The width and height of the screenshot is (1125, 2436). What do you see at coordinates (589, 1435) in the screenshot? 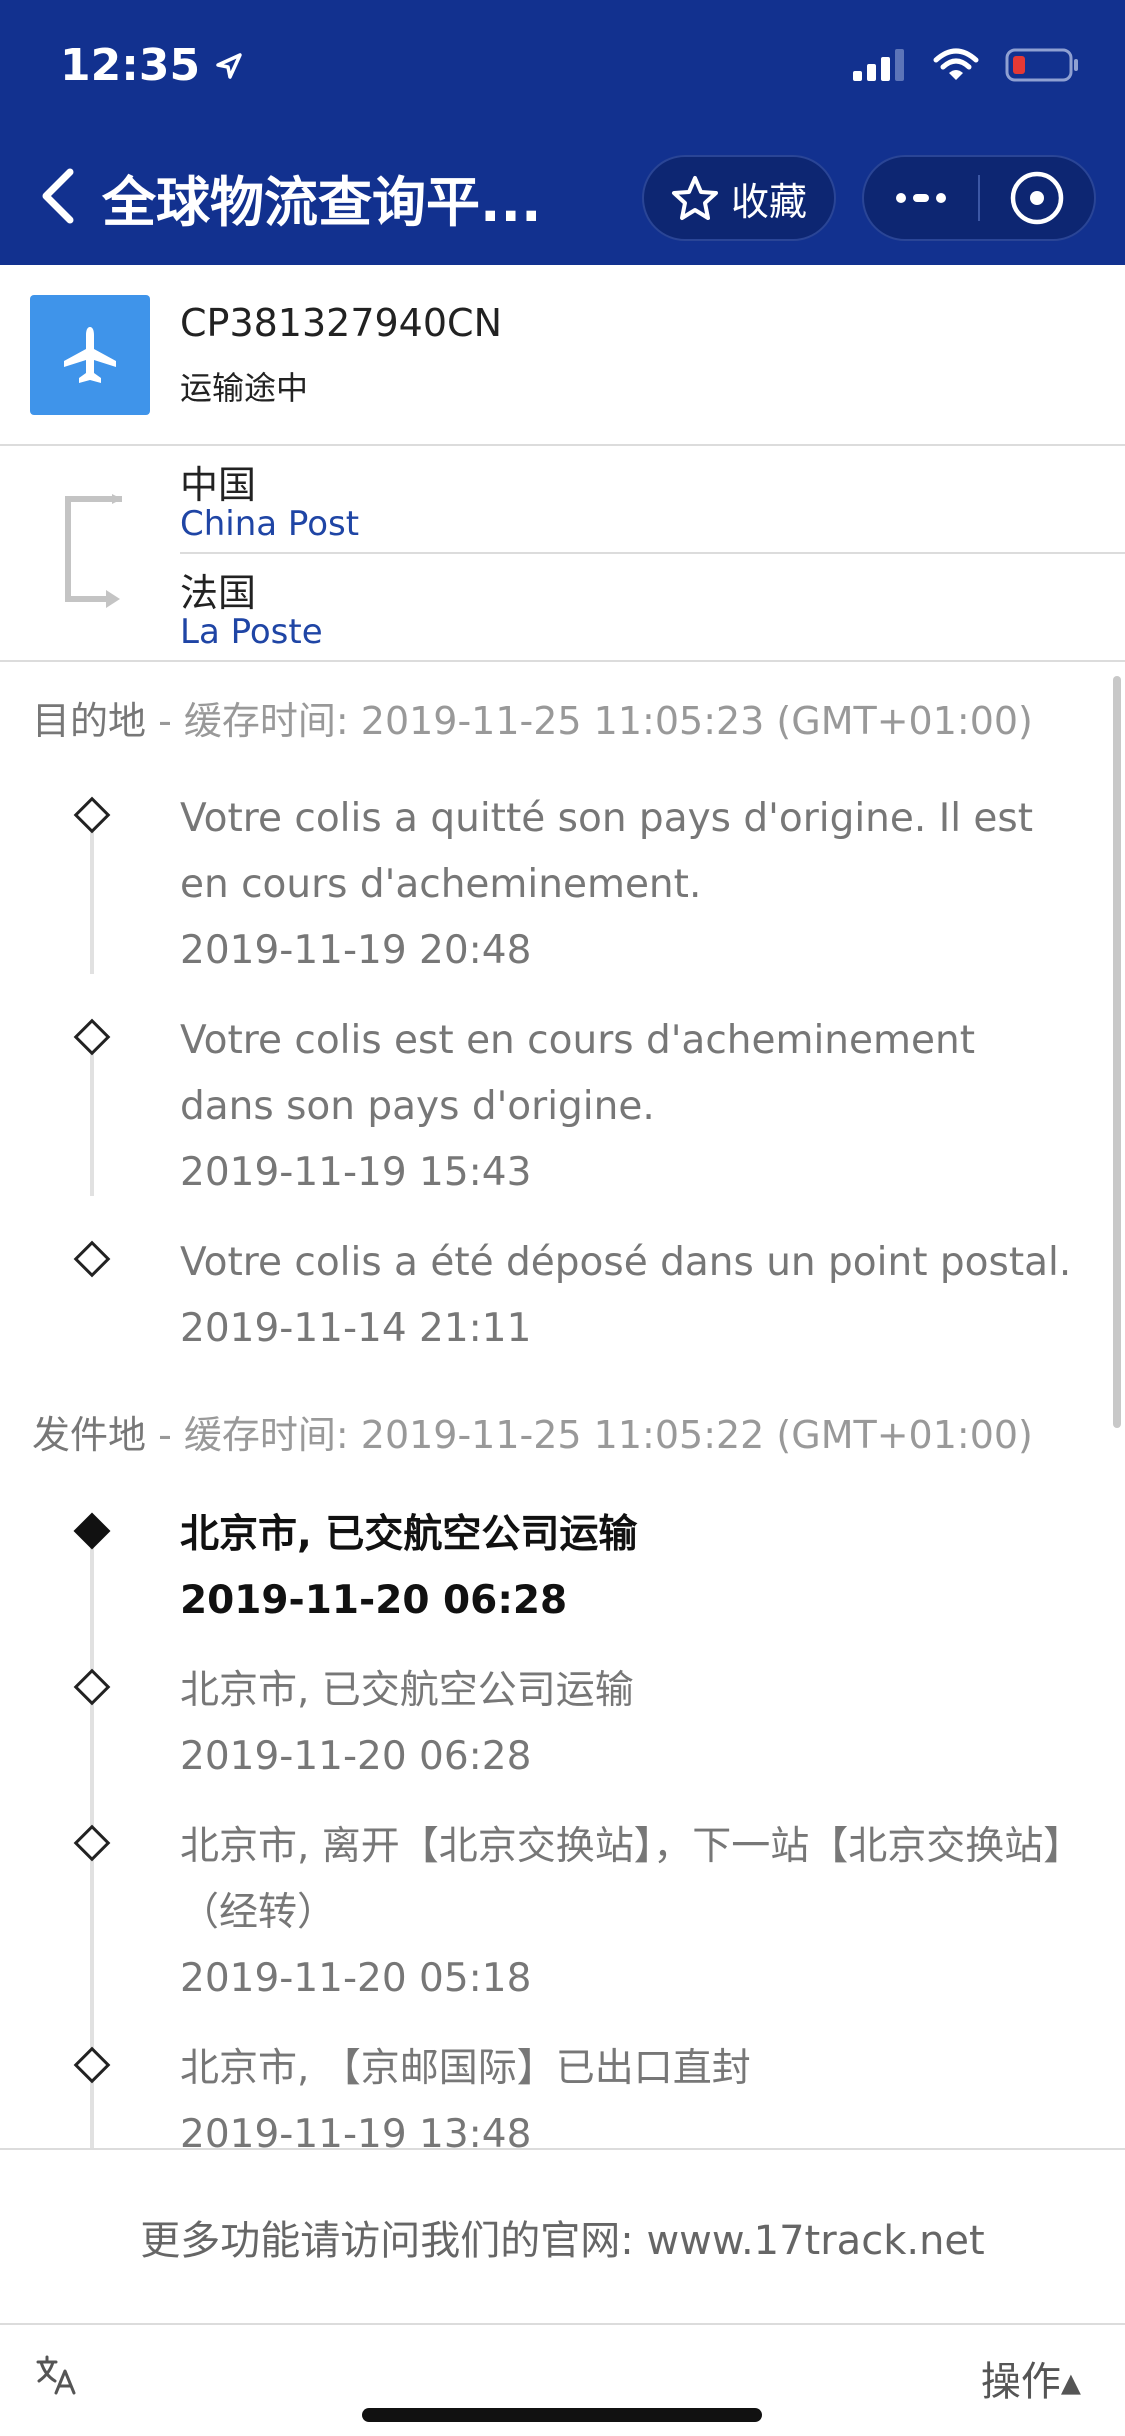
I see `origin-cache-time: - 缓存时间: 2019-11-25 11:05:22 (GMT+01:00)` at bounding box center [589, 1435].